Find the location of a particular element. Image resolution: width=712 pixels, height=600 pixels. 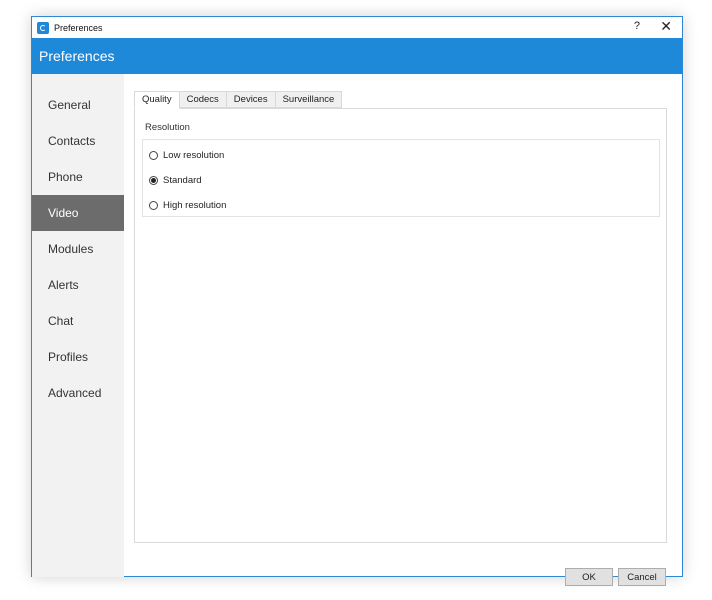

tab-surveillance: Surveillance is located at coordinates (309, 99).